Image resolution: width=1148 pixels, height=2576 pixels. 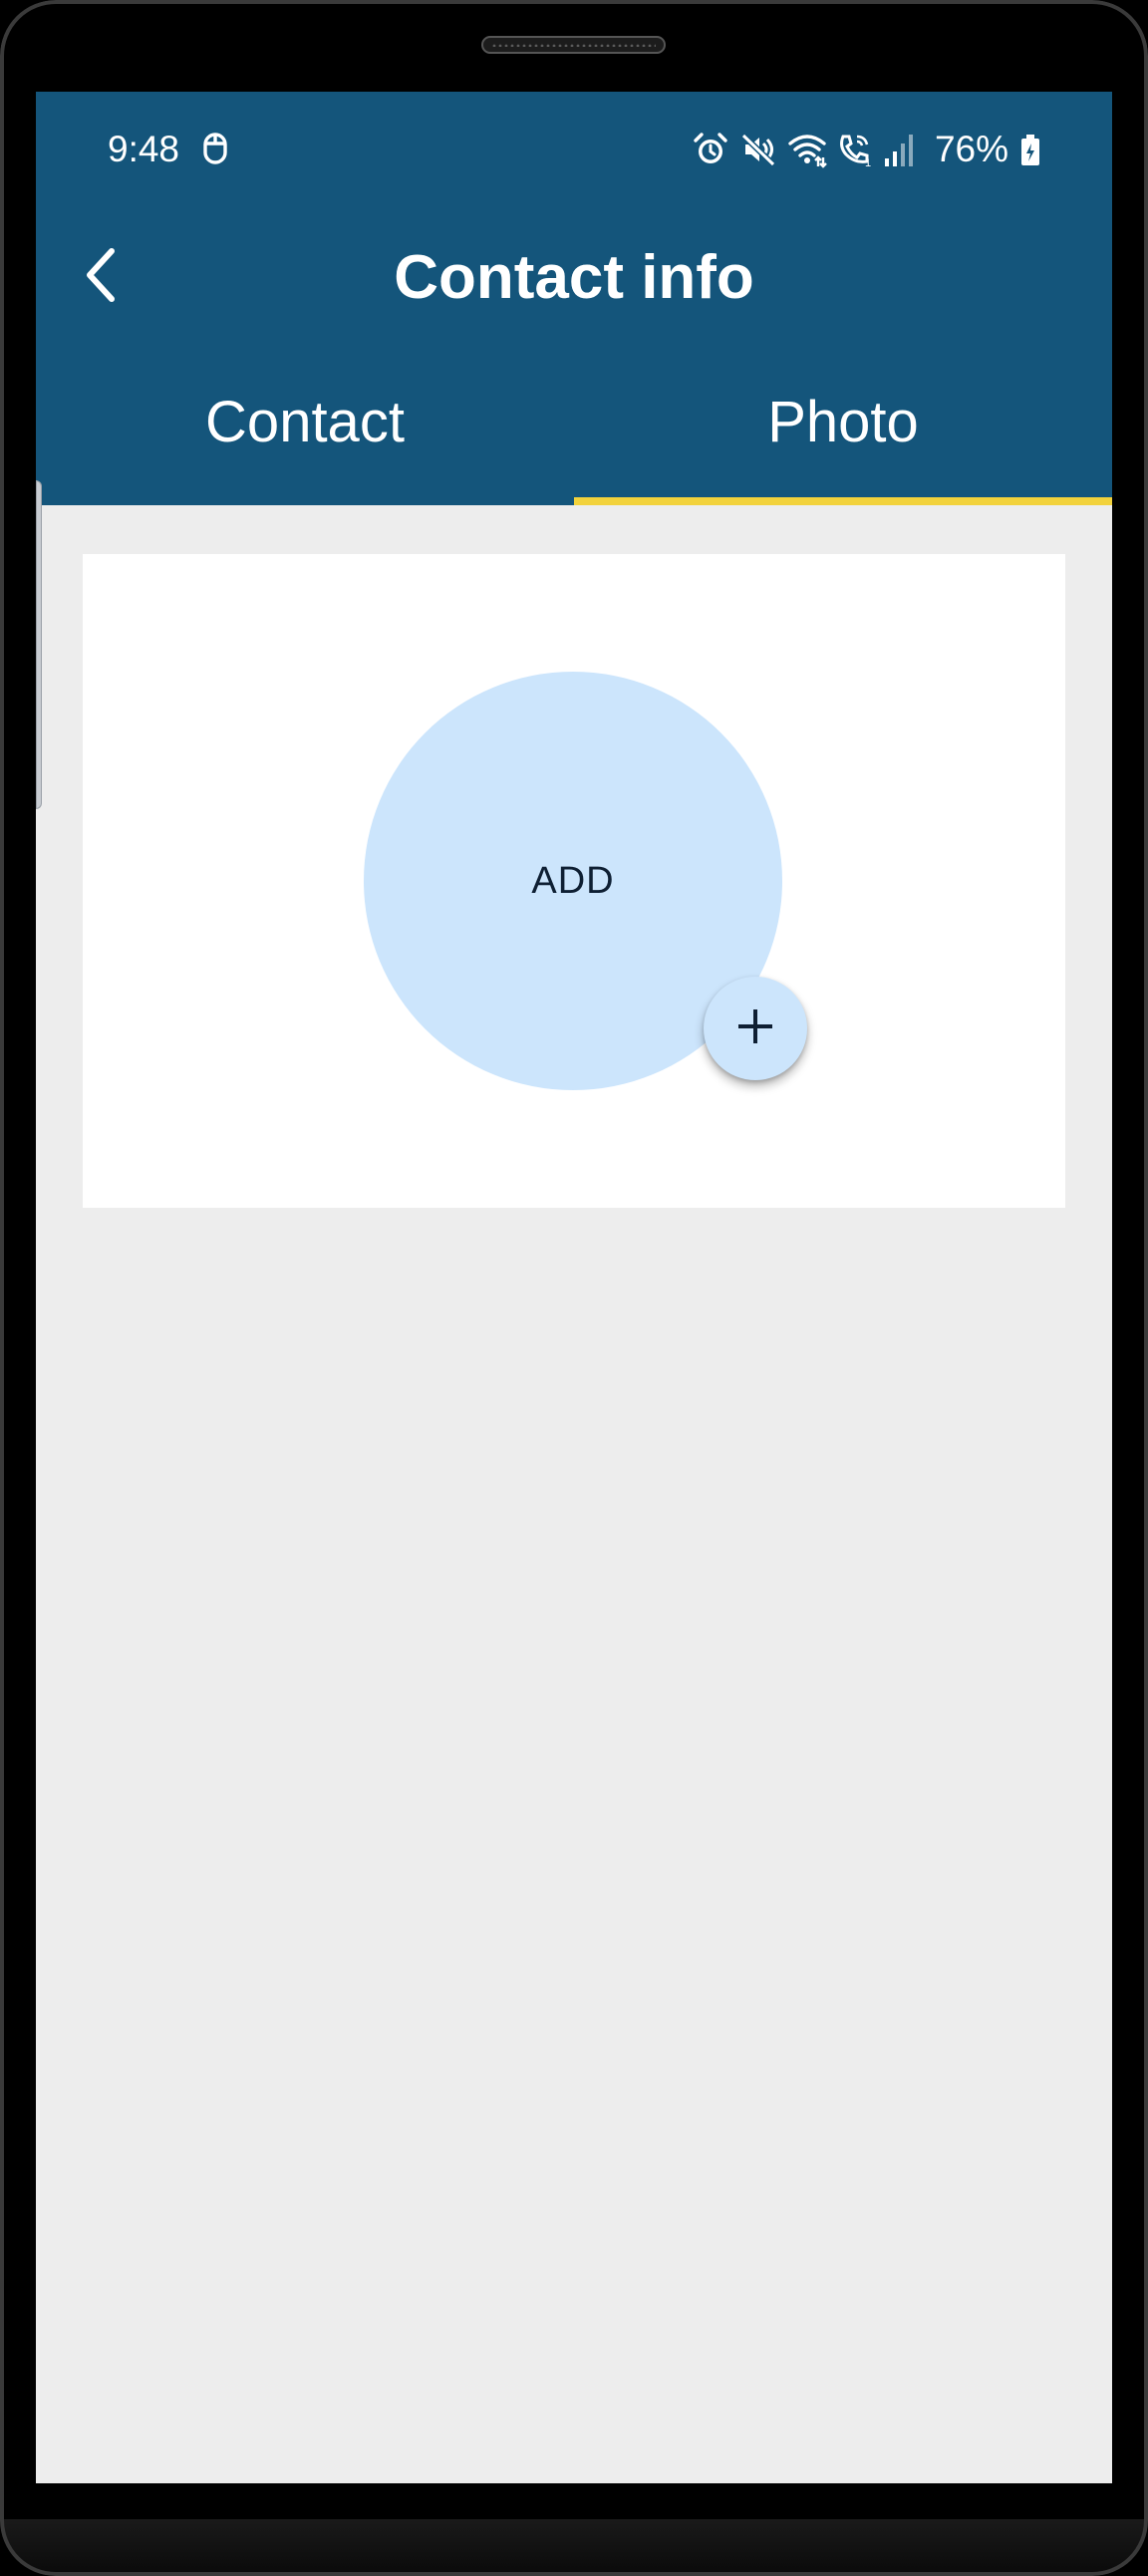 What do you see at coordinates (971, 149) in the screenshot?
I see `battery-percent: 76%` at bounding box center [971, 149].